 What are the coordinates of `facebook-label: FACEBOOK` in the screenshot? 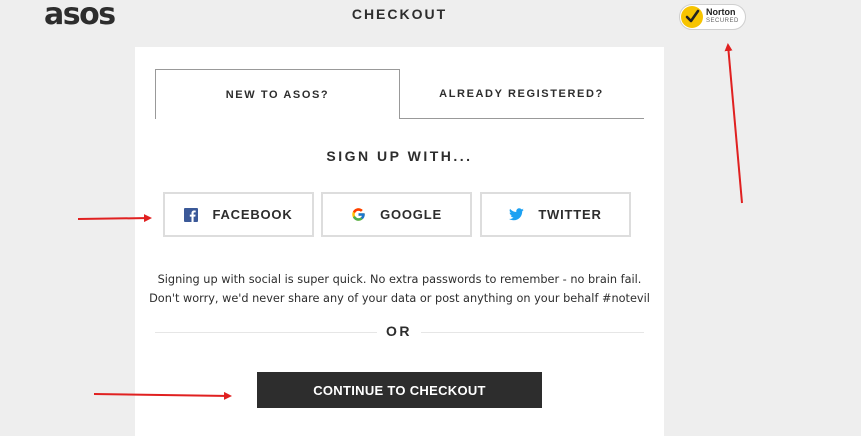 It's located at (252, 214).